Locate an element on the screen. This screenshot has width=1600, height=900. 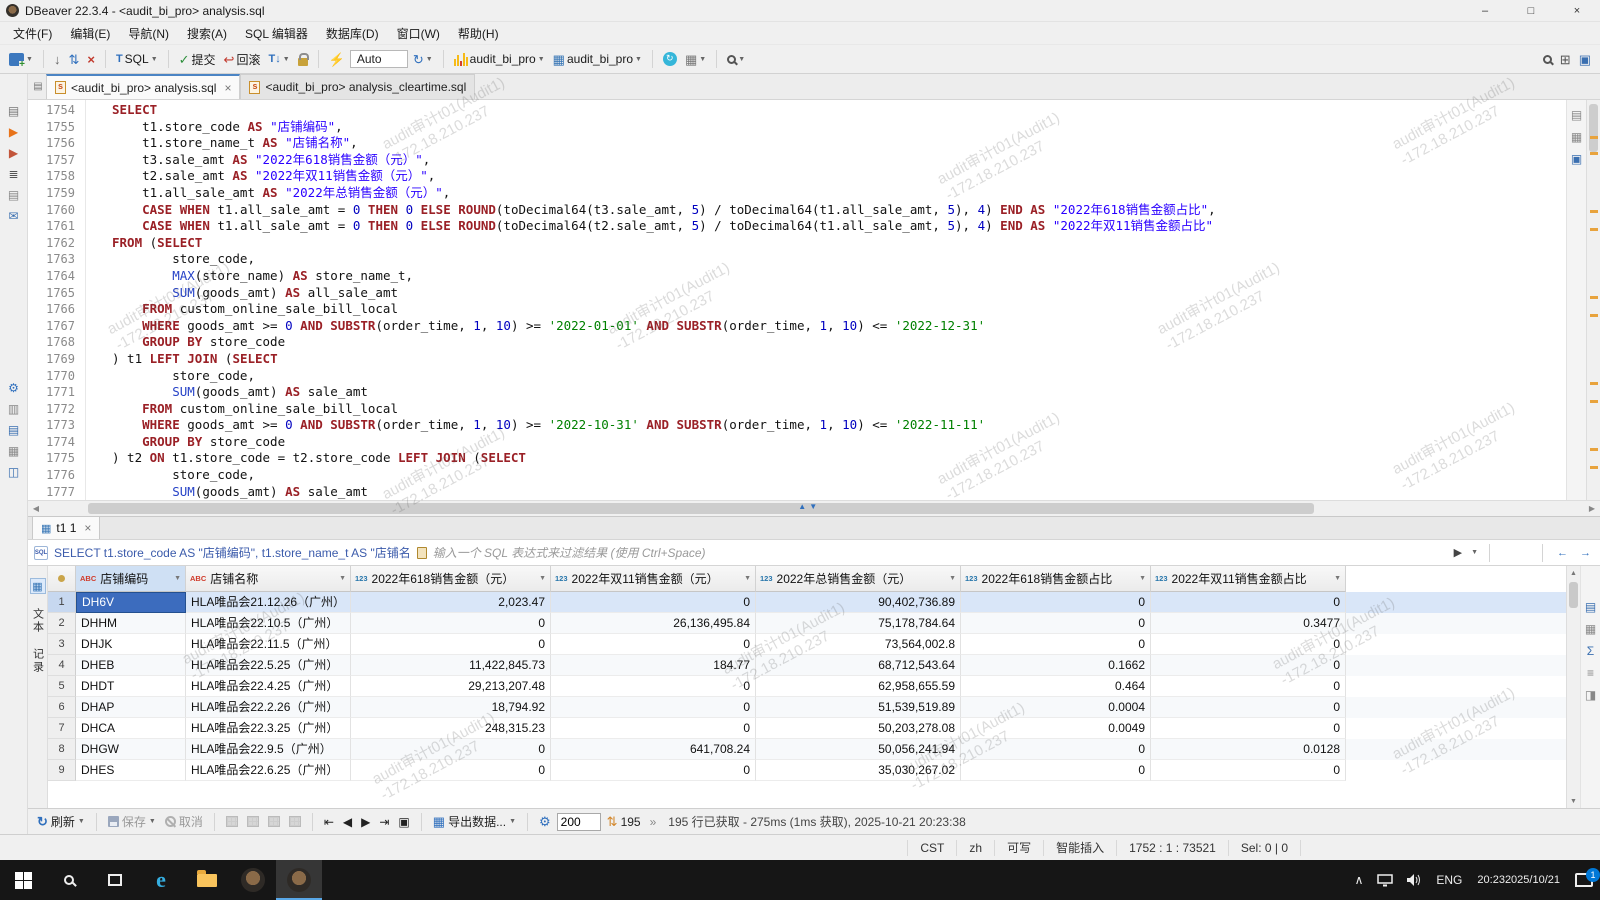
row-number: 3 is located at coordinates (62, 644).